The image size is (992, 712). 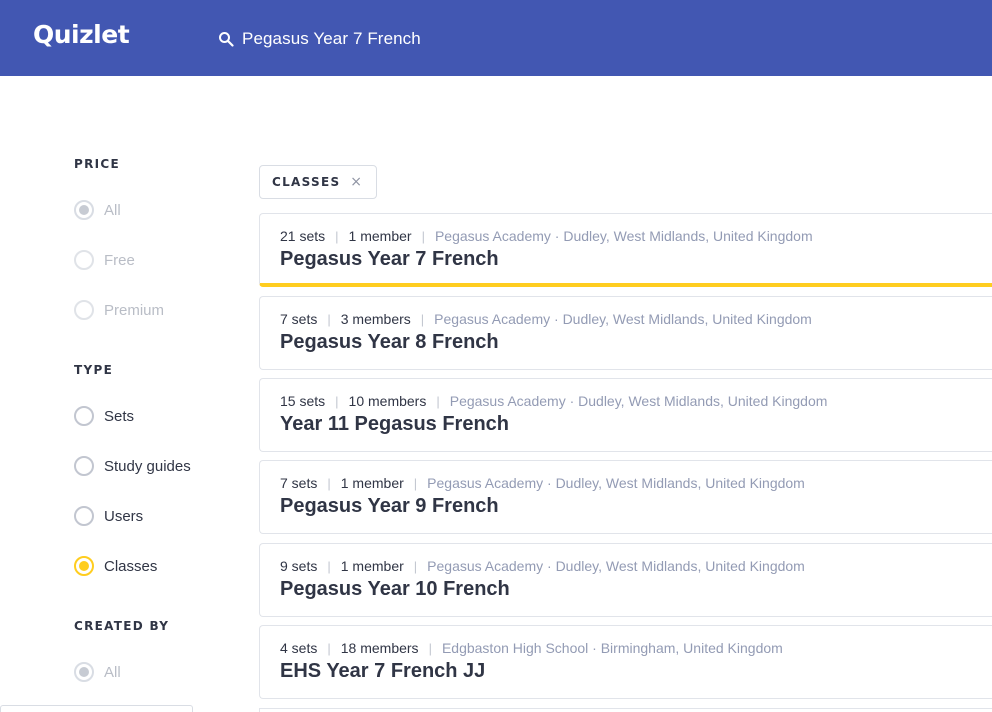 I want to click on radio-selected-icon, so click(x=84, y=566).